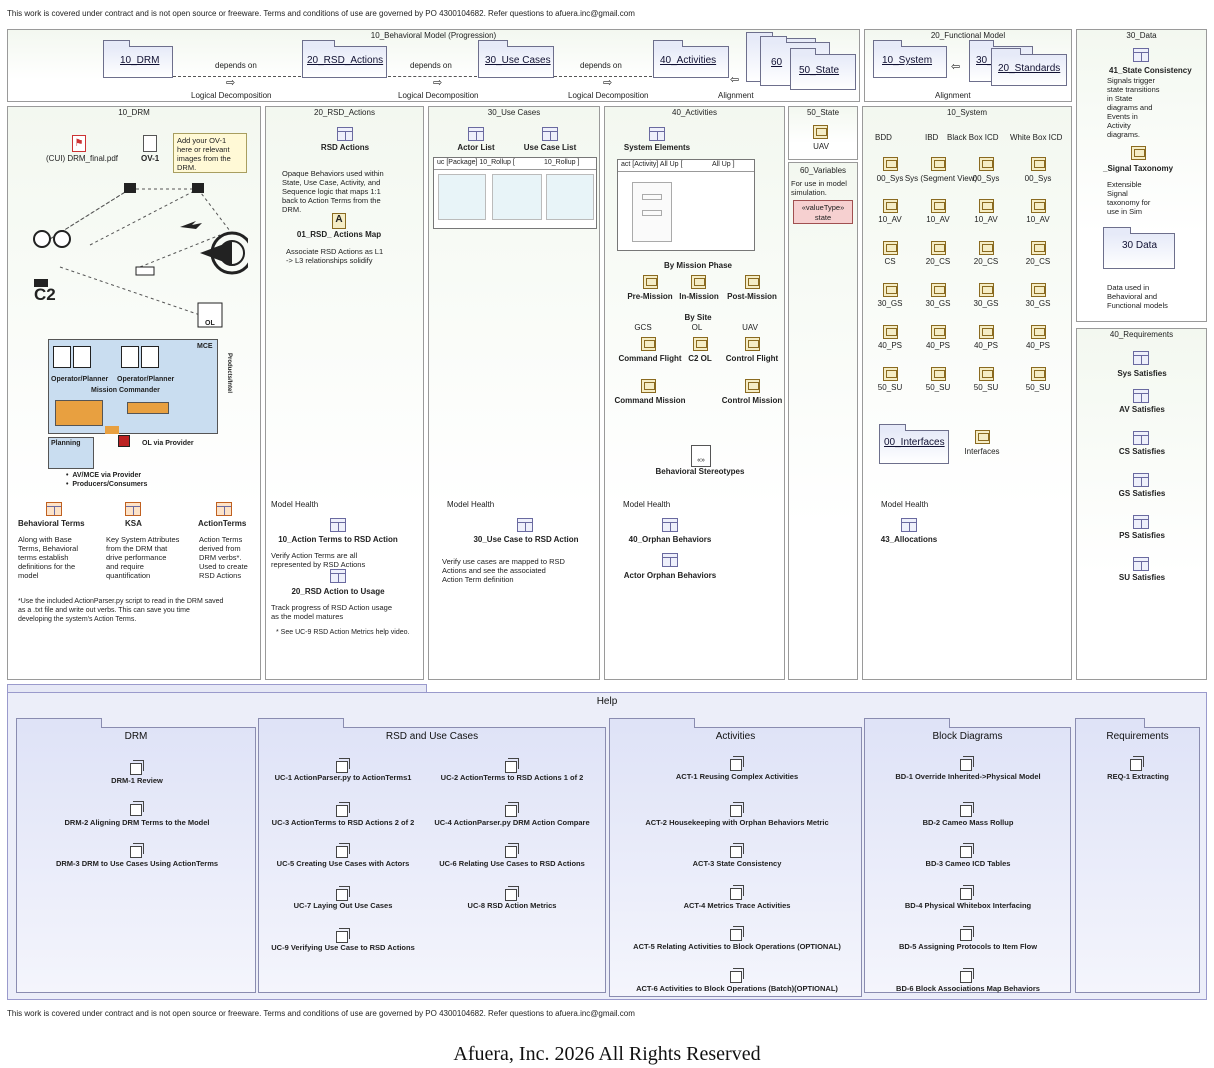 The width and height of the screenshot is (1214, 1068). Describe the element at coordinates (700, 471) in the screenshot. I see `behavioral-stereotypes-link: Behavioral Stereotypes` at that location.